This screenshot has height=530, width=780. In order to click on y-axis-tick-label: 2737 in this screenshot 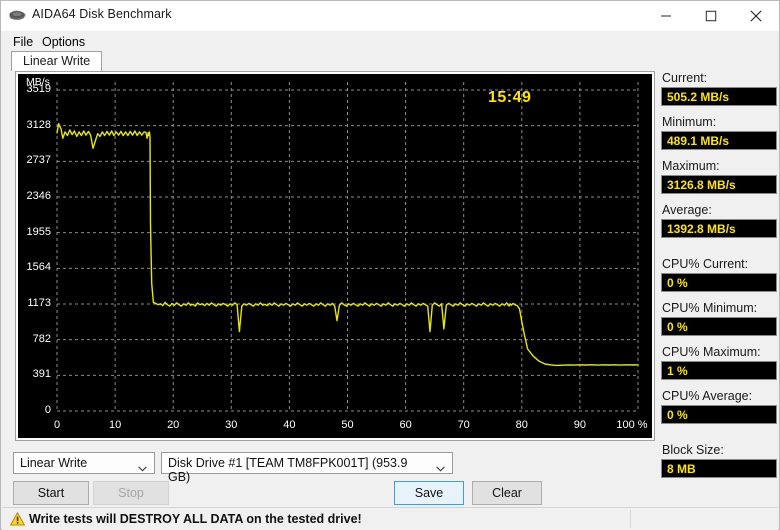, I will do `click(38, 160)`.